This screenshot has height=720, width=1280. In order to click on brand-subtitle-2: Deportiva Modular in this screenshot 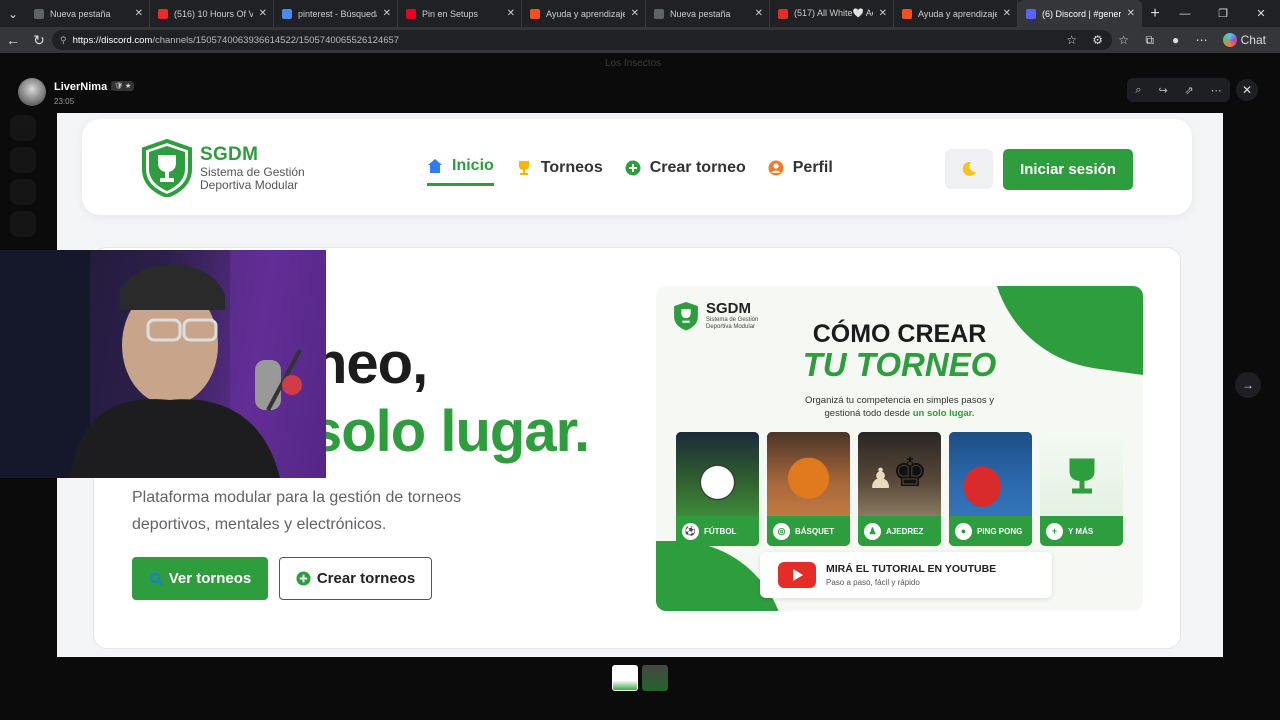, I will do `click(249, 185)`.